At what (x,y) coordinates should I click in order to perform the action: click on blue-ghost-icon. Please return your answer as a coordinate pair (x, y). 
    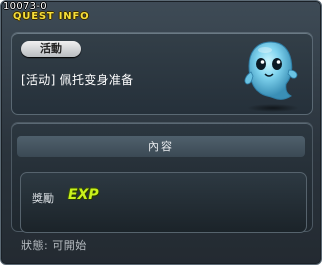
    Looking at the image, I should click on (271, 76).